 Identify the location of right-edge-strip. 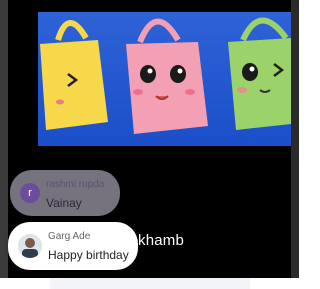
(295, 139).